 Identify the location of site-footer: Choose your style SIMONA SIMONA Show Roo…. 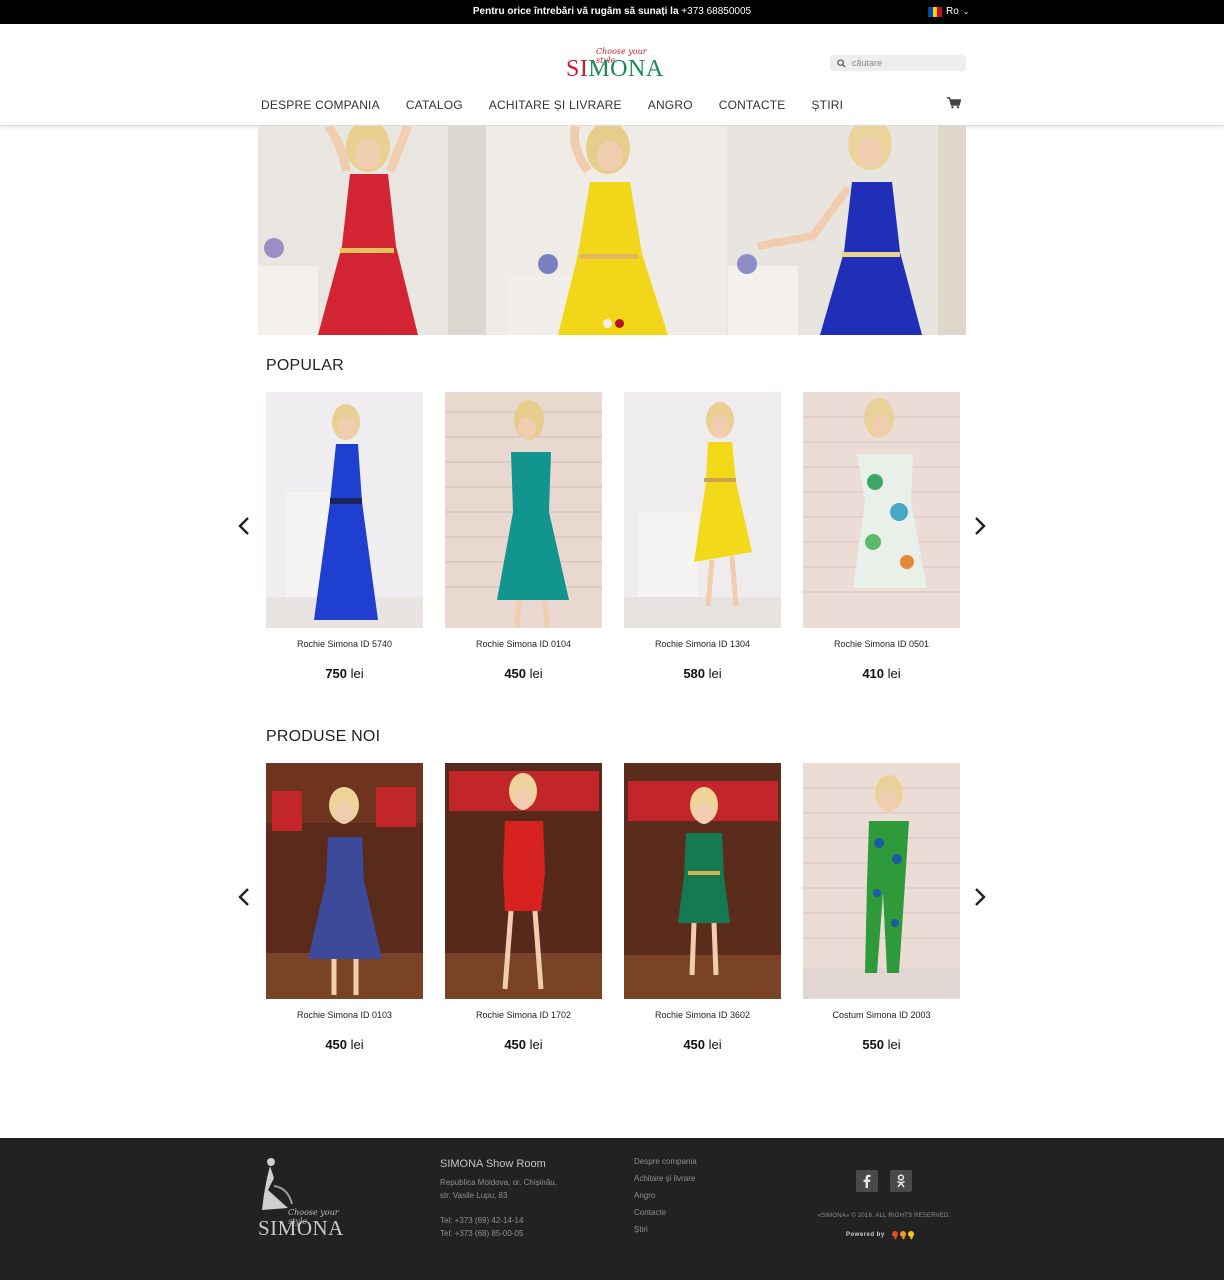
(612, 1209).